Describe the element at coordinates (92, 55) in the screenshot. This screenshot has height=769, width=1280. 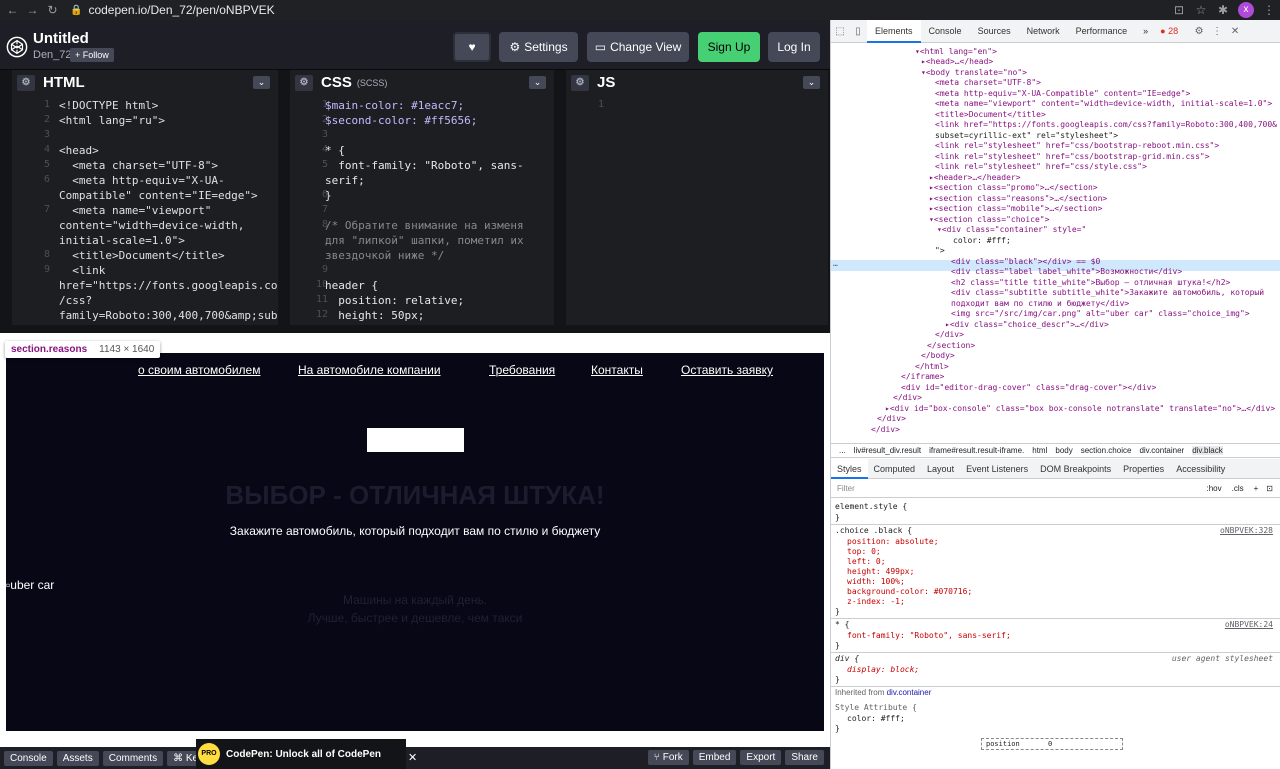
I see `follow-button: + Follow` at that location.